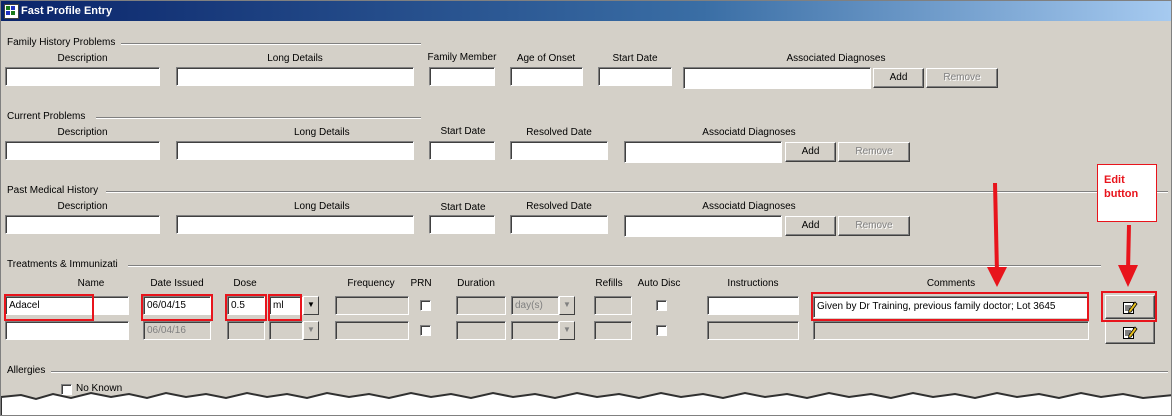  Describe the element at coordinates (559, 150) in the screenshot. I see `cp-resolved-date-input` at that location.